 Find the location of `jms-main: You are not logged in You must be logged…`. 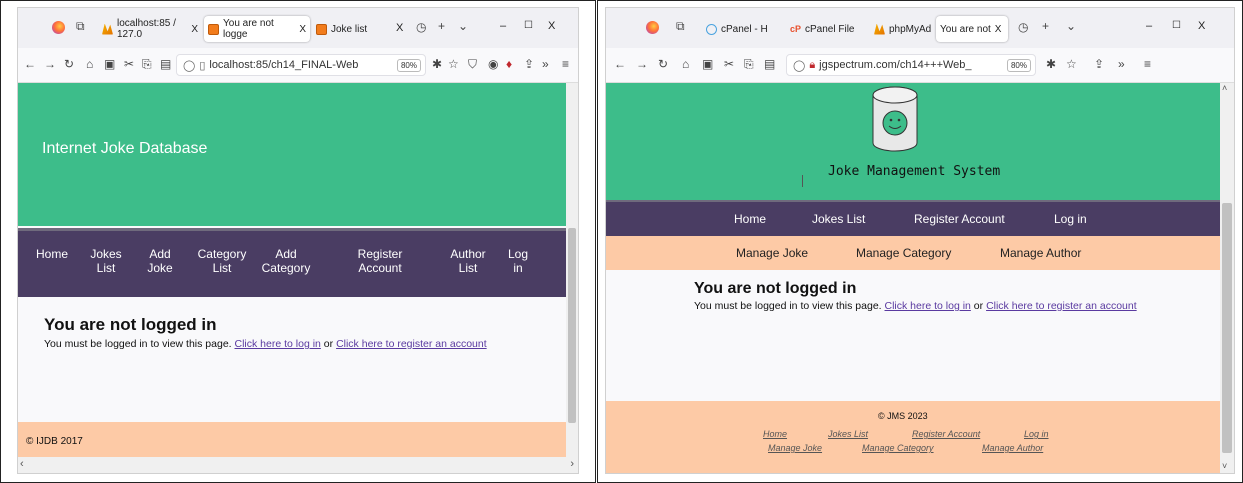

jms-main: You are not logged in You must be logged… is located at coordinates (913, 335).